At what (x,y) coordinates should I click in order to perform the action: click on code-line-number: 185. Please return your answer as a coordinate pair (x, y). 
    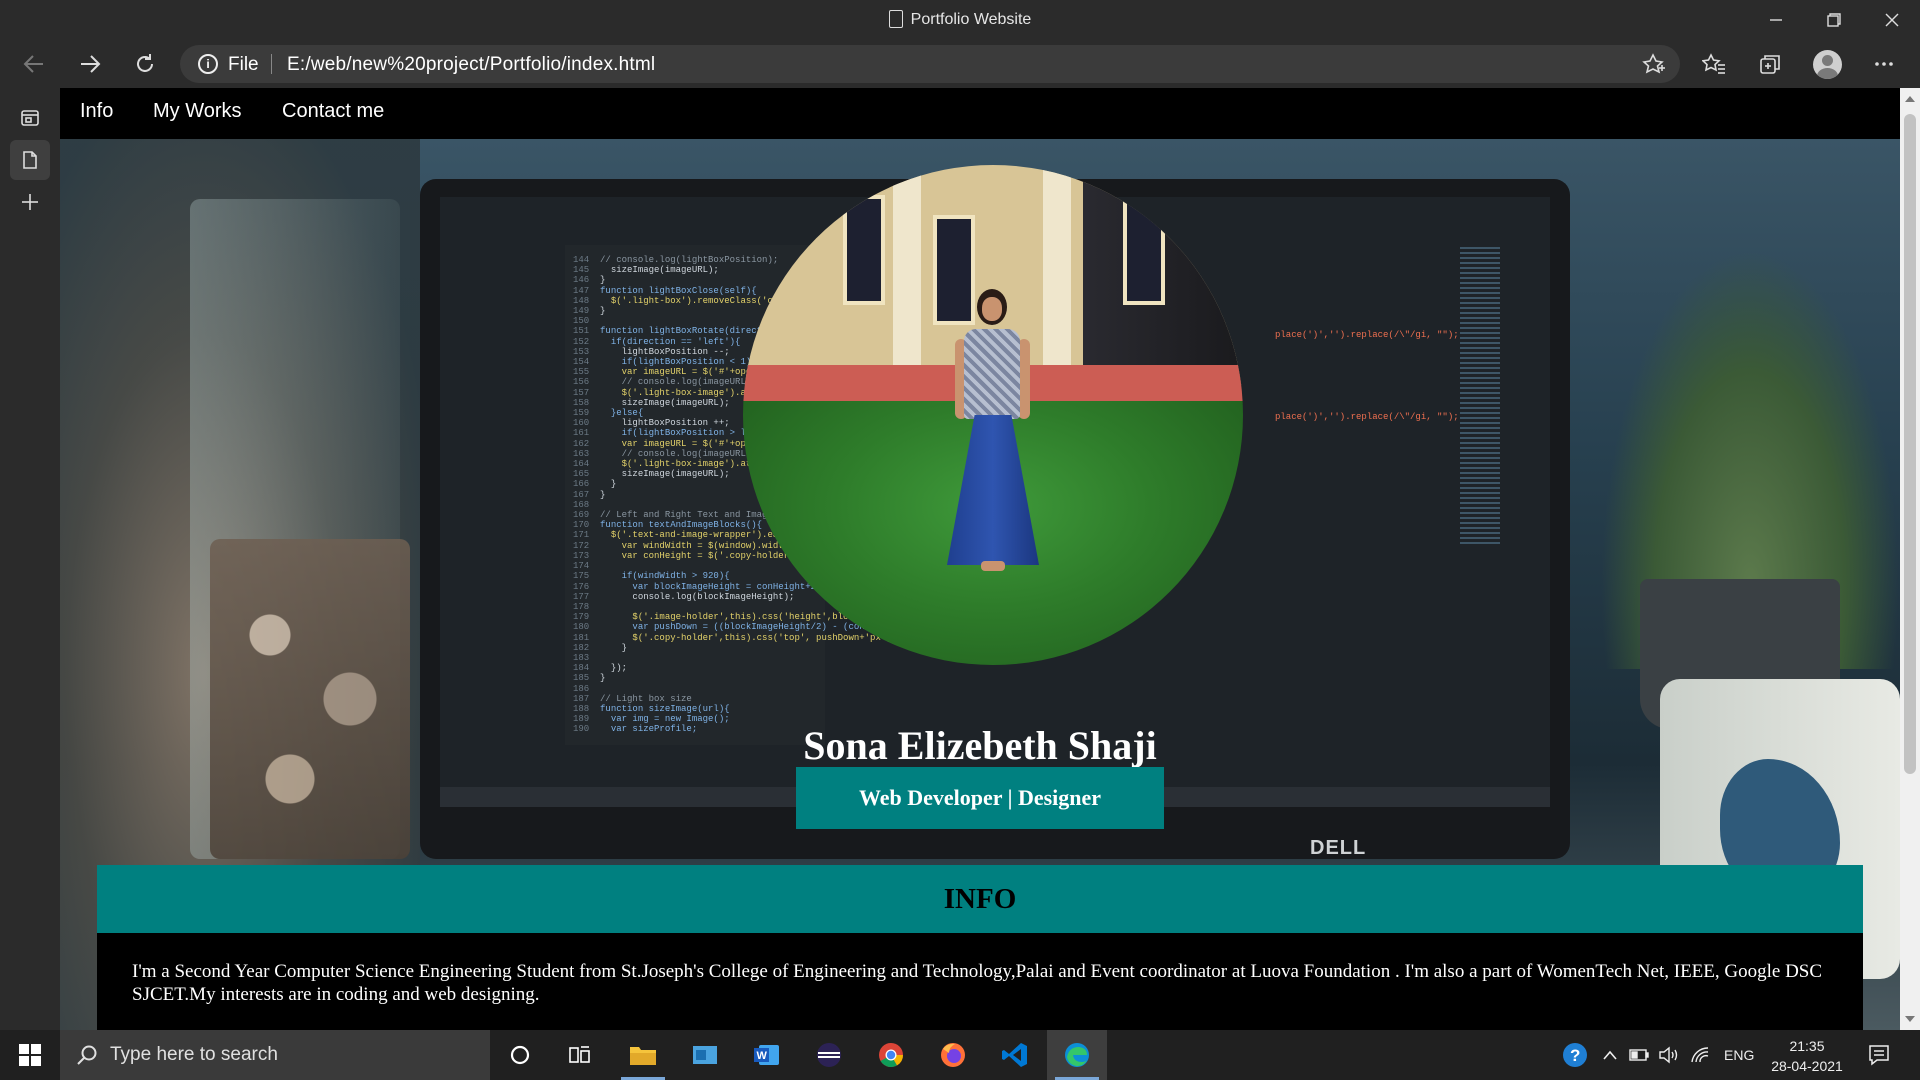
    Looking at the image, I should click on (587, 678).